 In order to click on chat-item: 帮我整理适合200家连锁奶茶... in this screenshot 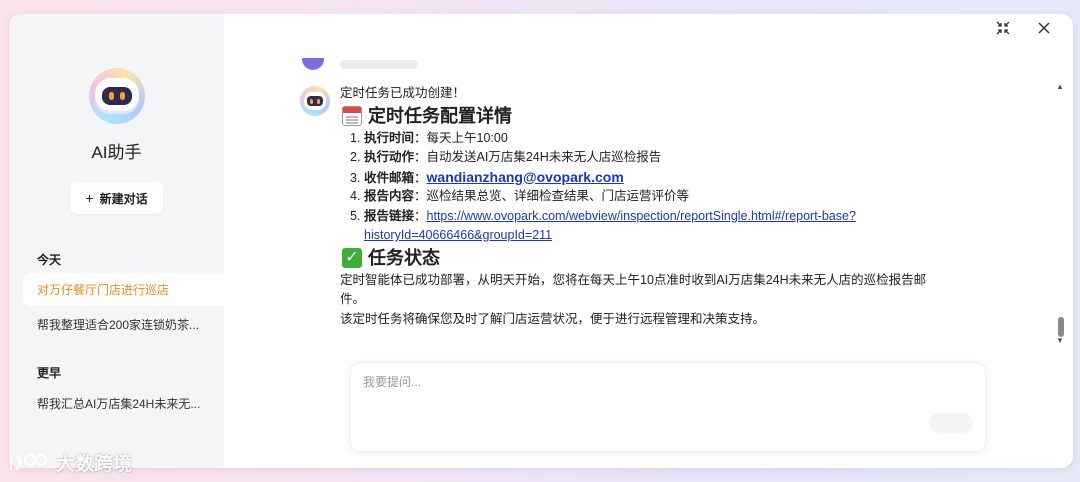, I will do `click(123, 324)`.